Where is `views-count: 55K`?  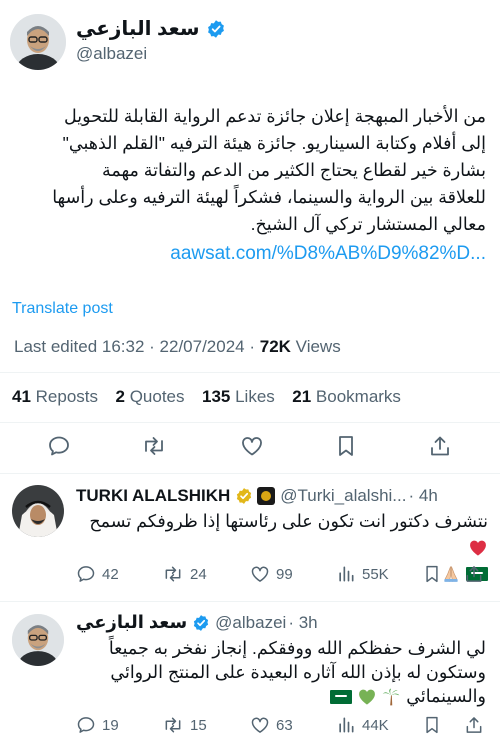 views-count: 55K is located at coordinates (375, 574).